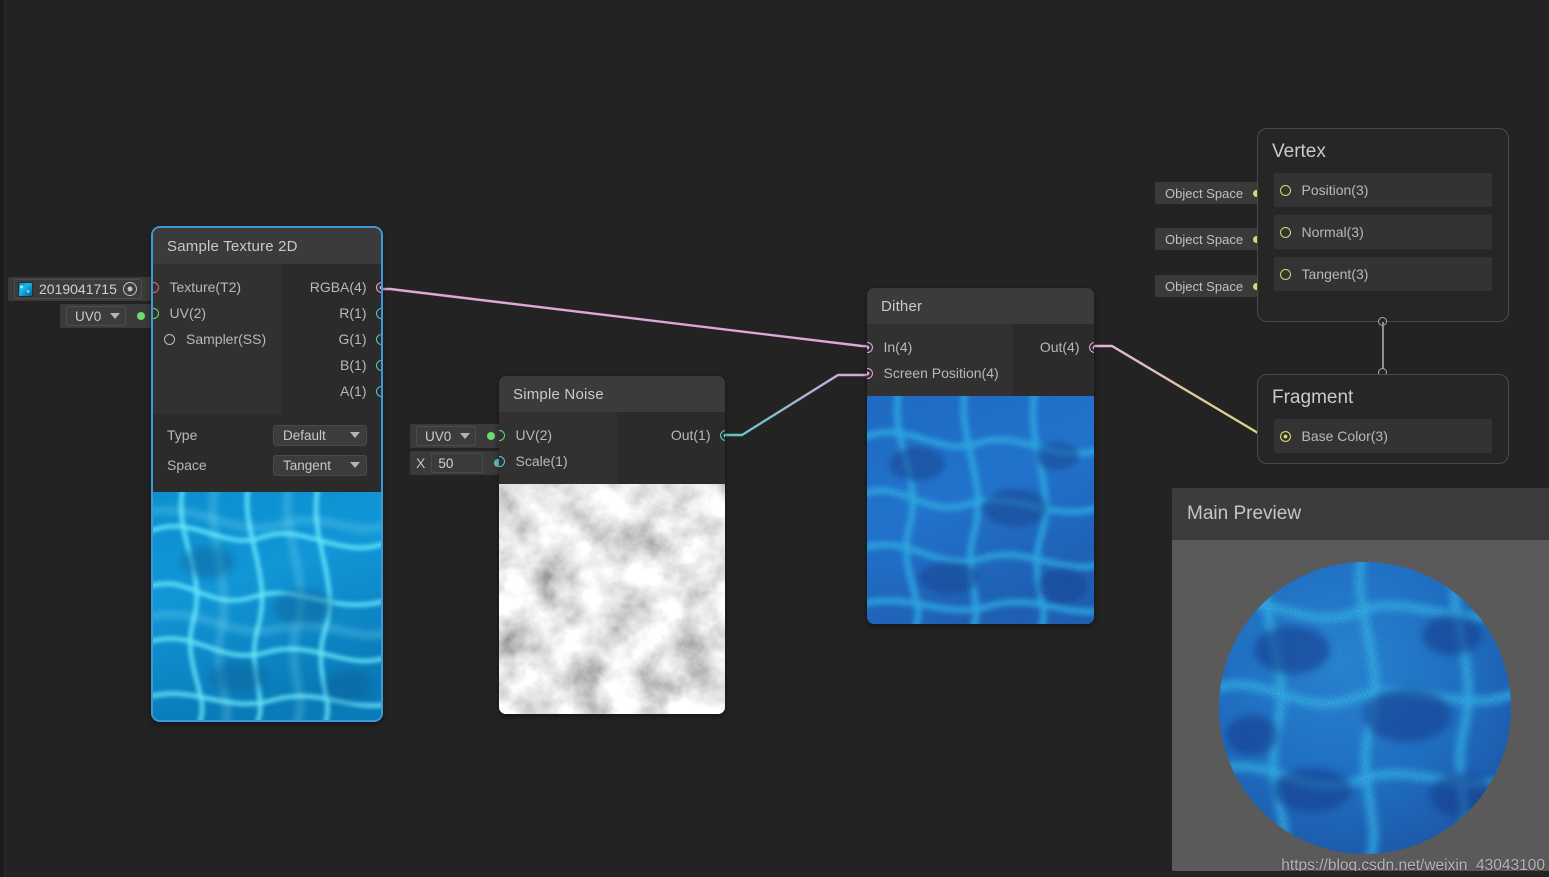 This screenshot has width=1549, height=877. I want to click on port-noise-out-1: Out(1), so click(698, 435).